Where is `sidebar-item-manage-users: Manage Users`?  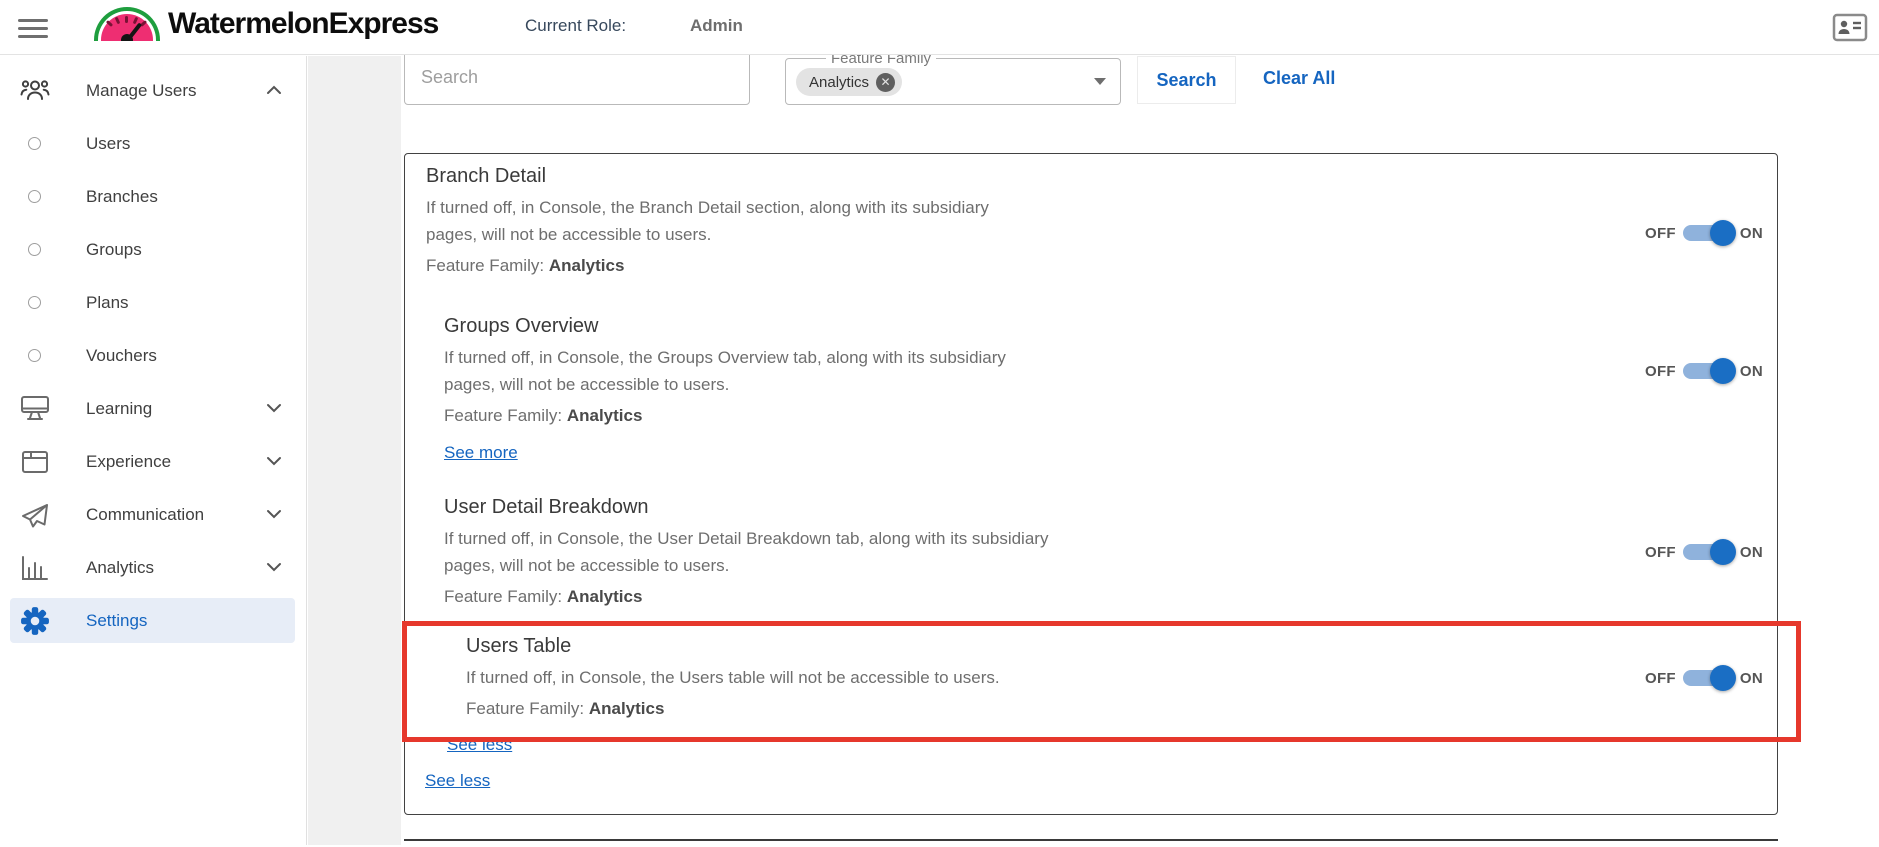
sidebar-item-manage-users: Manage Users is located at coordinates (153, 90).